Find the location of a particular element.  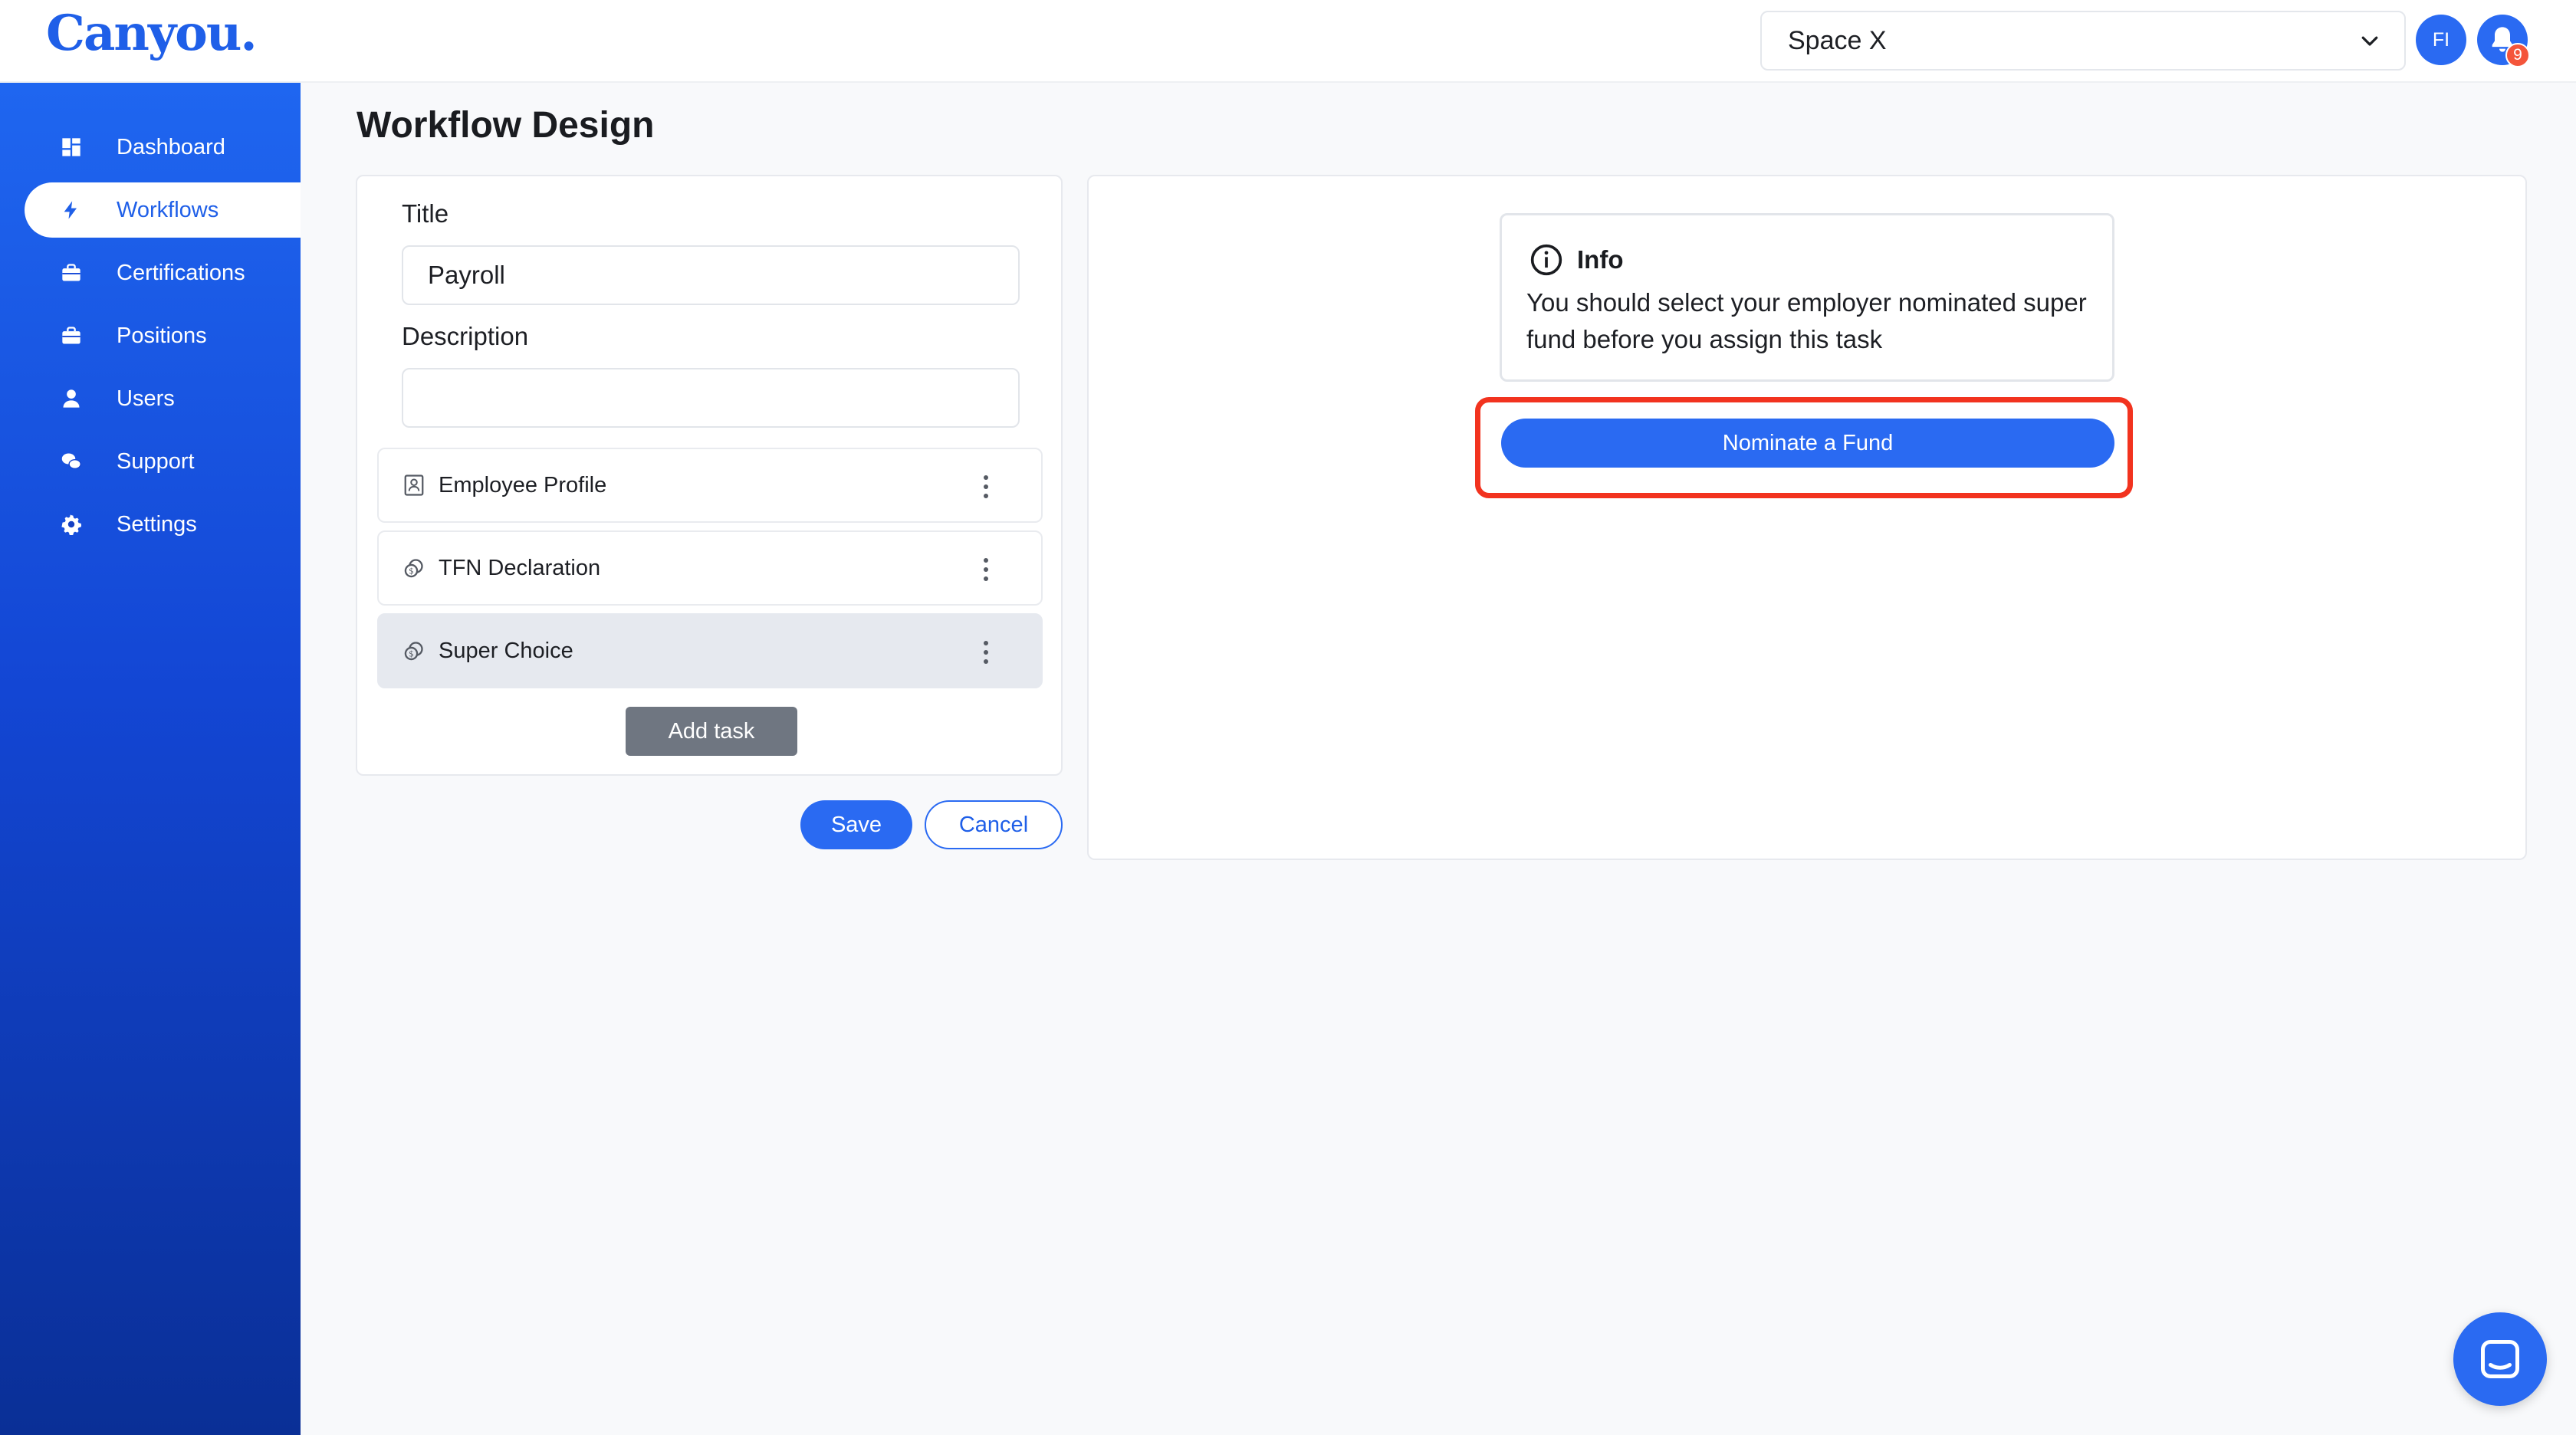

chat-icon is located at coordinates (2500, 1359).